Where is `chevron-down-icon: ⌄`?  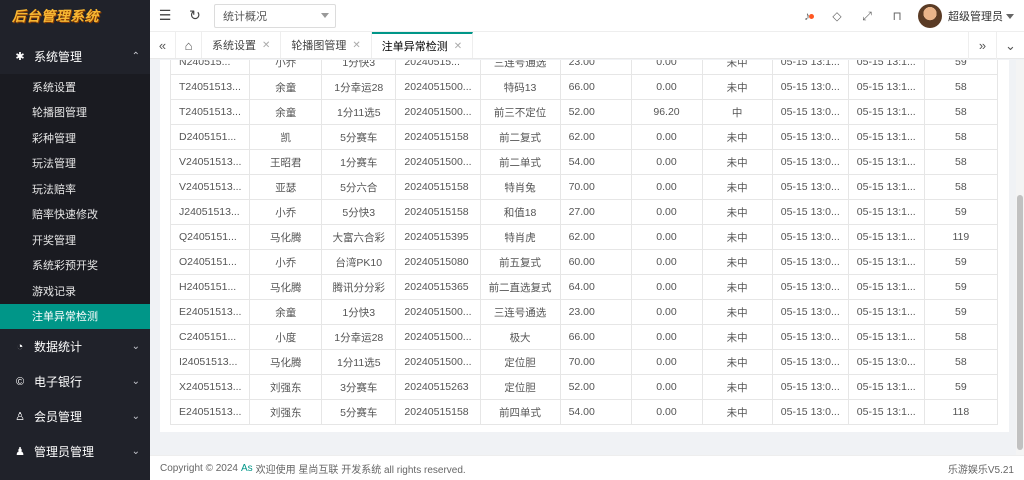 chevron-down-icon: ⌄ is located at coordinates (135, 381).